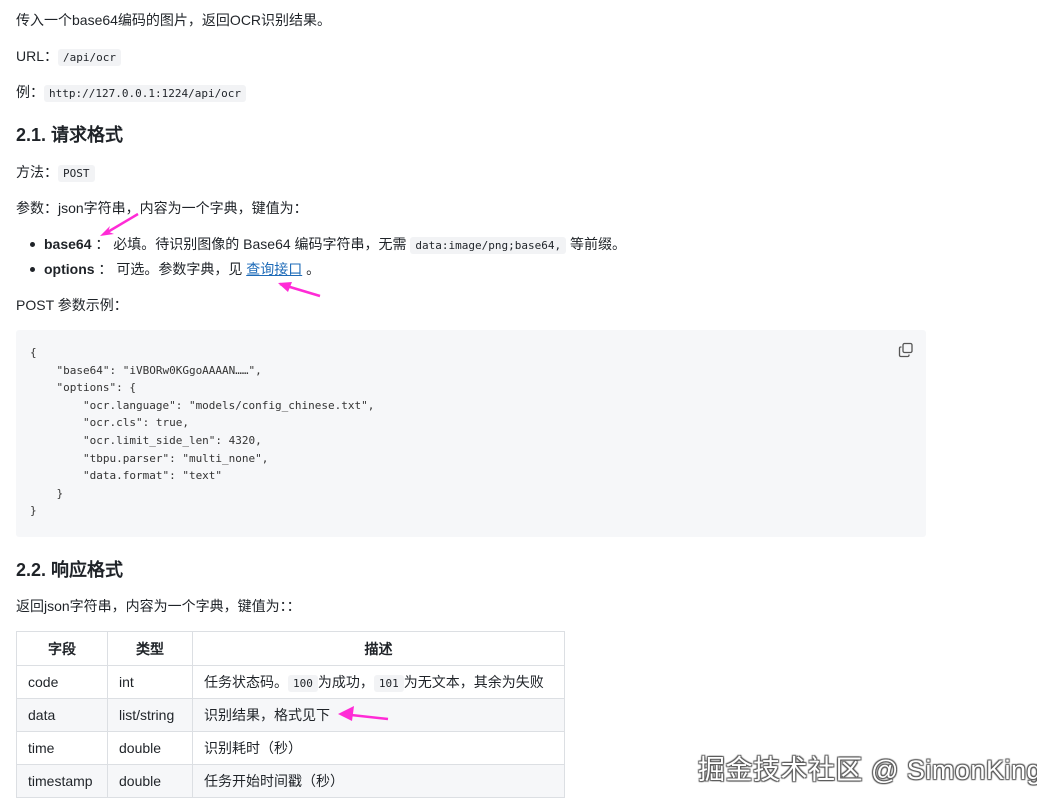  I want to click on cell-field: data, so click(62, 715).